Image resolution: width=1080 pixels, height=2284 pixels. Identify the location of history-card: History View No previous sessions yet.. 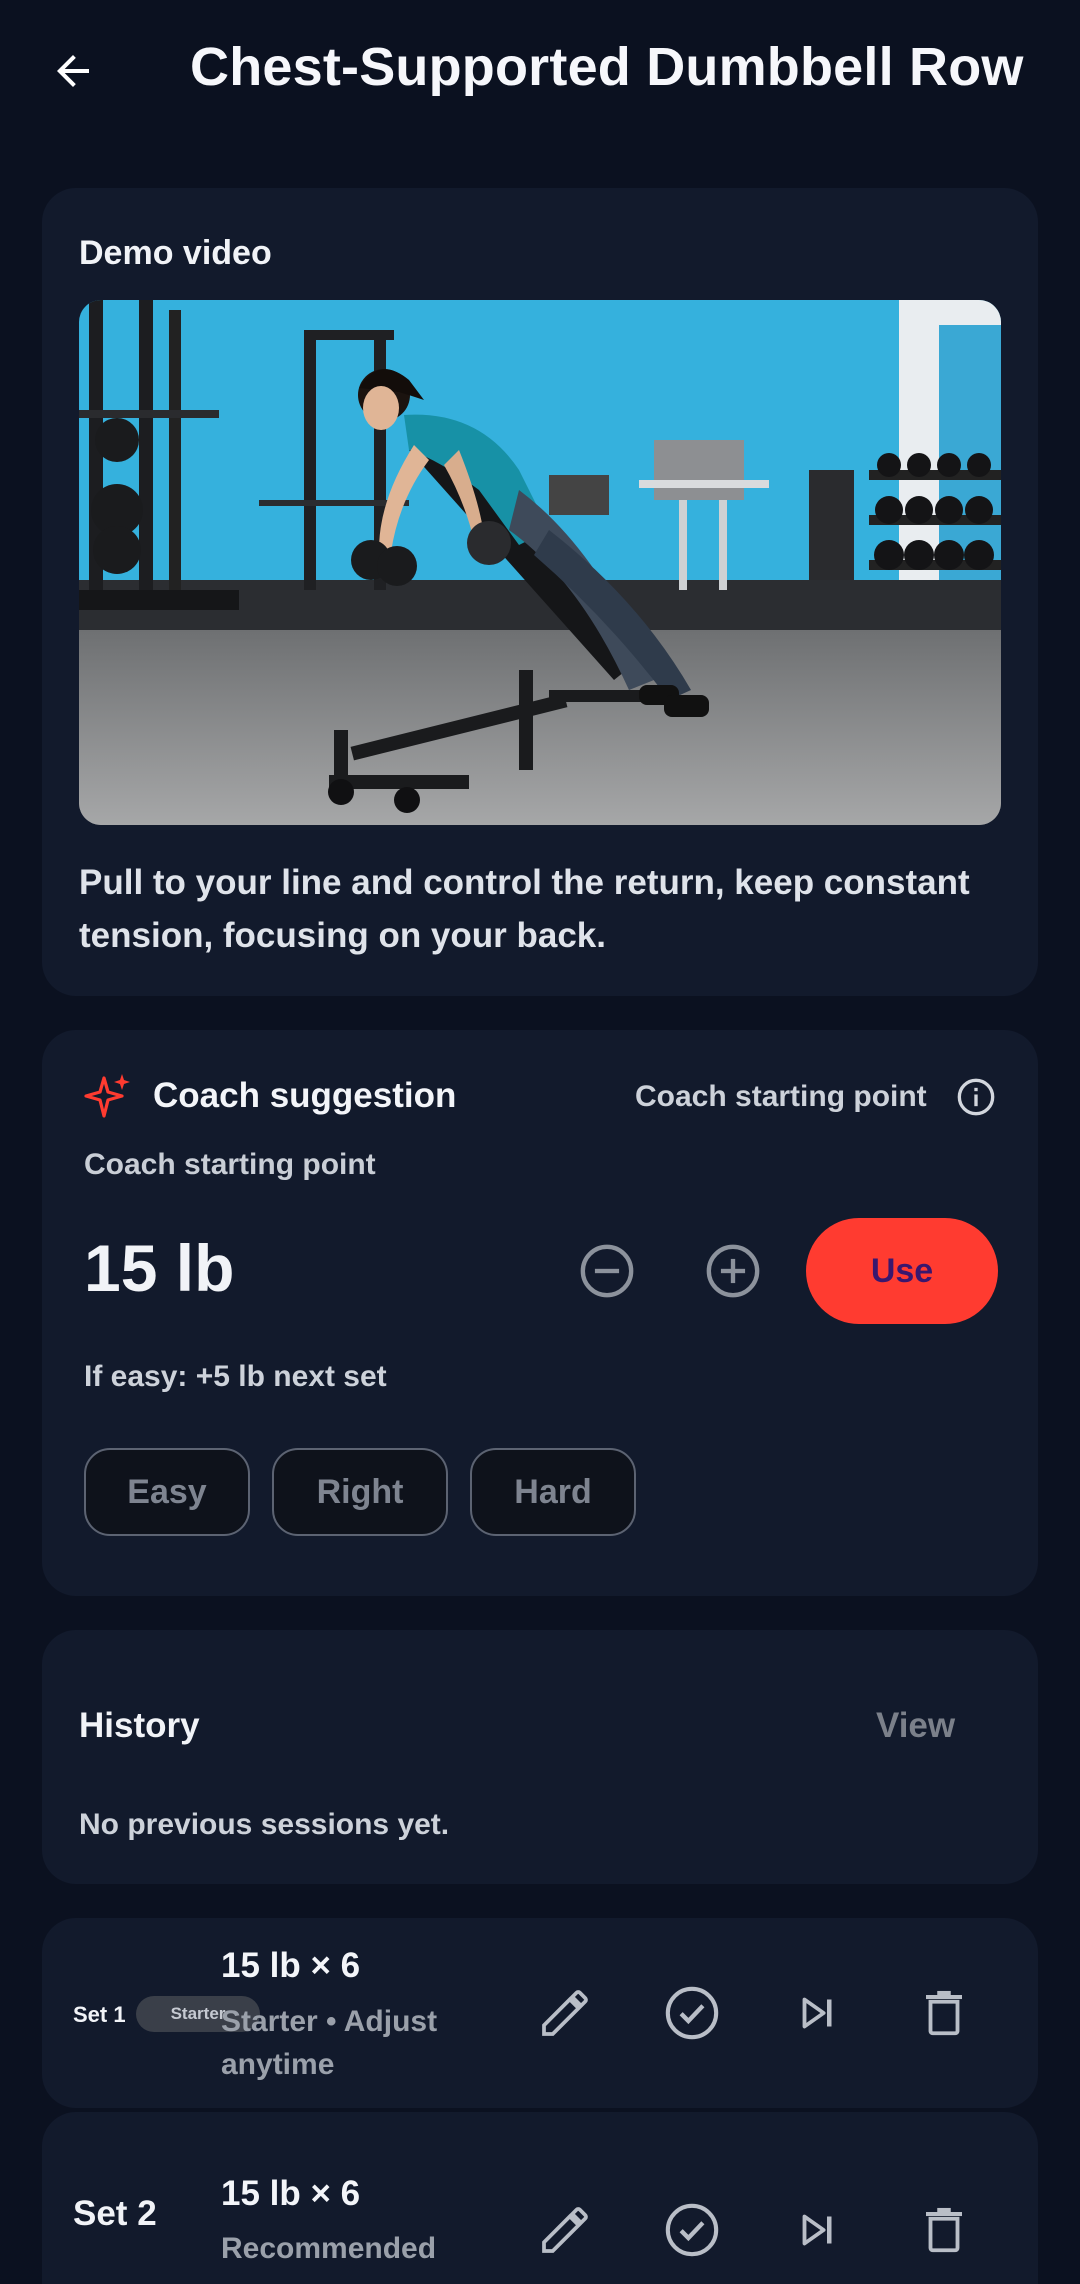
(540, 1757).